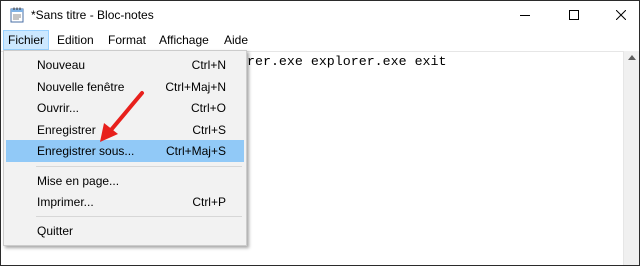  What do you see at coordinates (125, 202) in the screenshot?
I see `menu-item-imprimer: Imprimer... Ctrl+P` at bounding box center [125, 202].